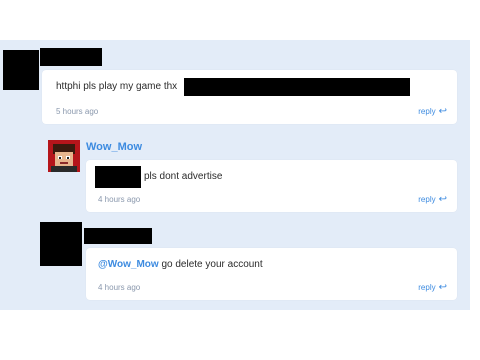 This screenshot has width=480, height=360. What do you see at coordinates (271, 186) in the screenshot?
I see `comment-bubble: pls dont advertise 4 hours ago reply ↩` at bounding box center [271, 186].